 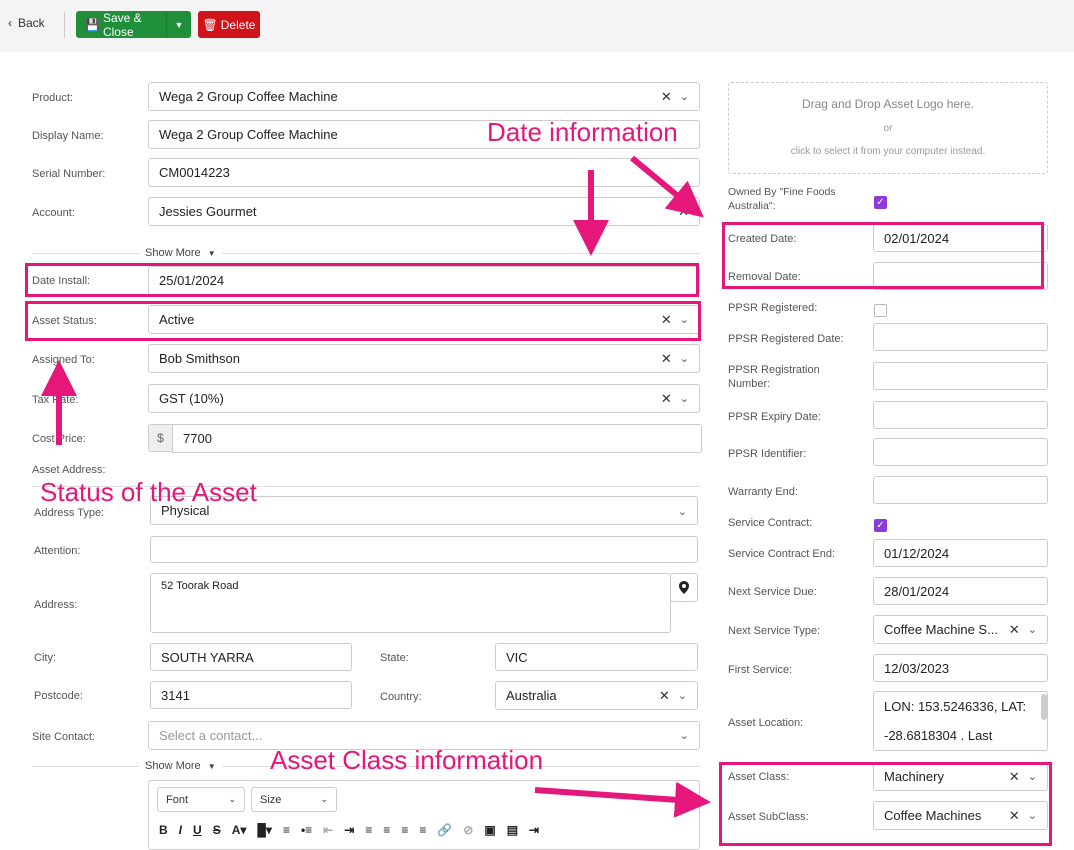 What do you see at coordinates (622, 799) in the screenshot?
I see `arrow-class-right` at bounding box center [622, 799].